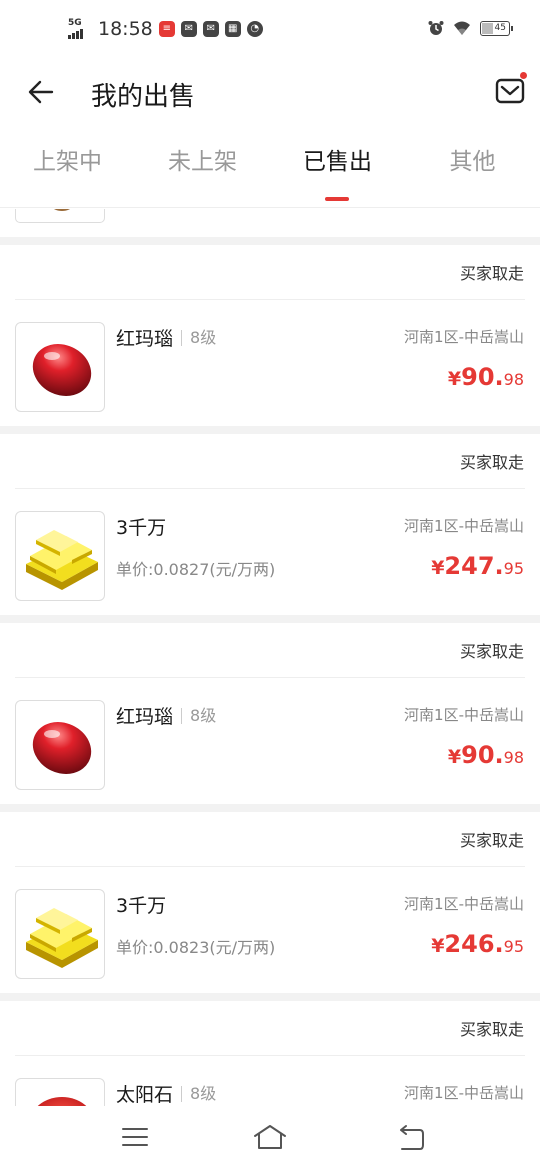  I want to click on sun-stone-icon, so click(62, 1101).